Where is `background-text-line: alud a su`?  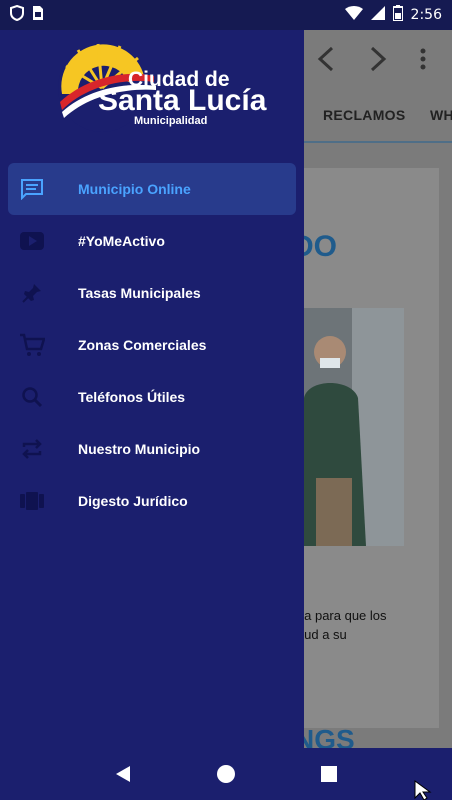 background-text-line: alud a su is located at coordinates (325, 634).